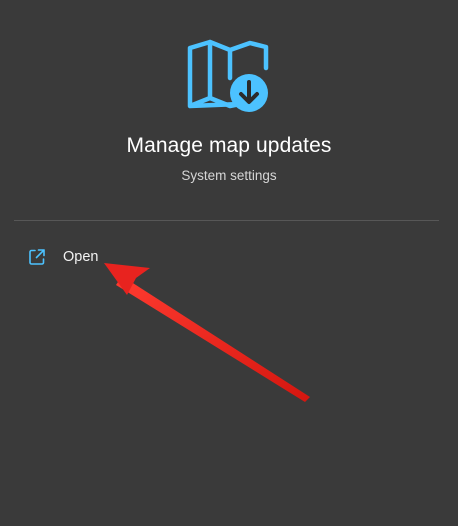 This screenshot has width=458, height=526. What do you see at coordinates (226, 220) in the screenshot?
I see `divider` at bounding box center [226, 220].